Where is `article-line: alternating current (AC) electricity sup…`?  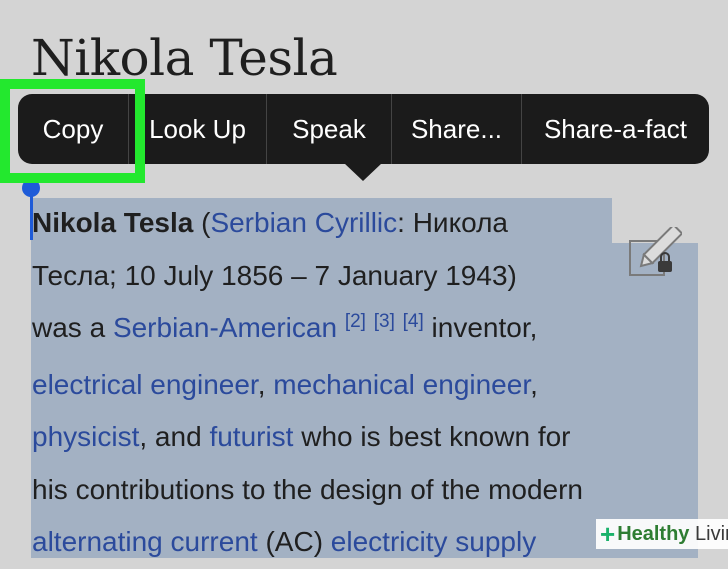
article-line: alternating current (AC) electricity sup… is located at coordinates (362, 542).